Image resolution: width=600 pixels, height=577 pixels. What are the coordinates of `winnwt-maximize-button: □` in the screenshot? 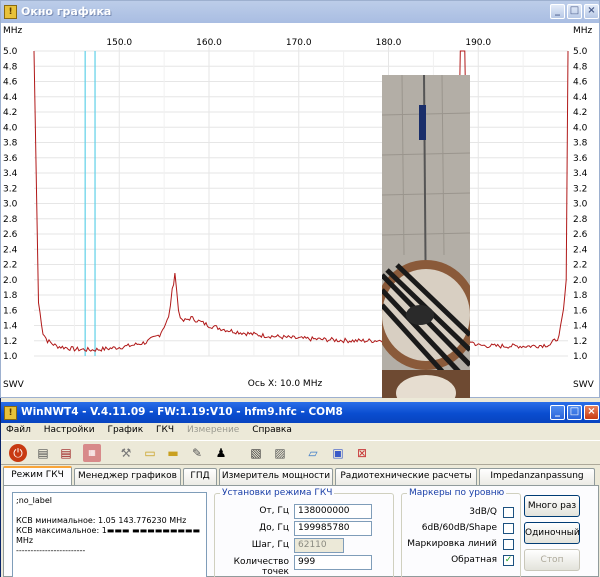 It's located at (574, 412).